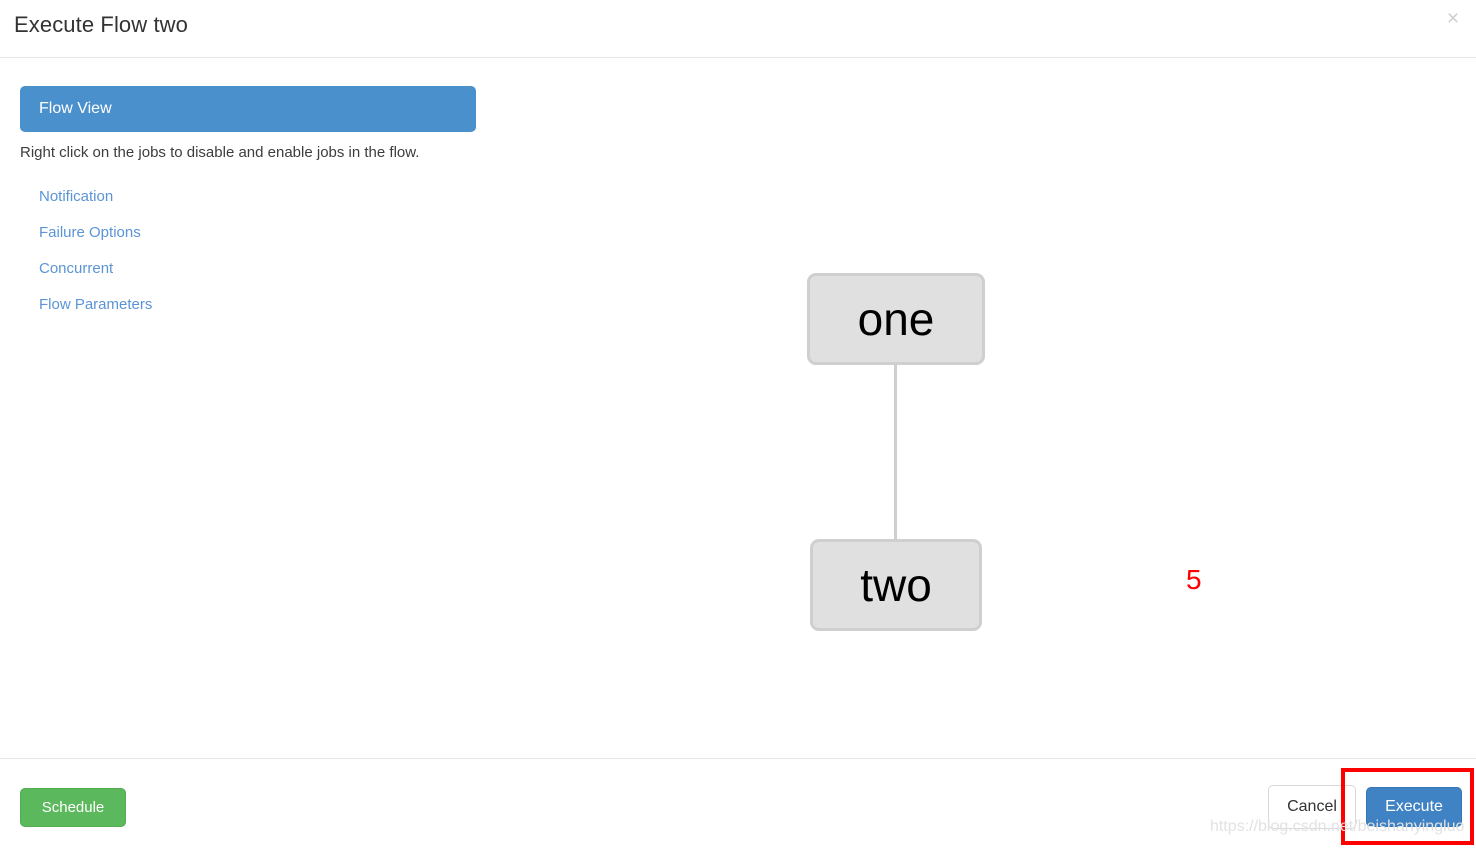 Image resolution: width=1476 pixels, height=849 pixels. What do you see at coordinates (738, 803) in the screenshot?
I see `dialog-footer: Schedule` at bounding box center [738, 803].